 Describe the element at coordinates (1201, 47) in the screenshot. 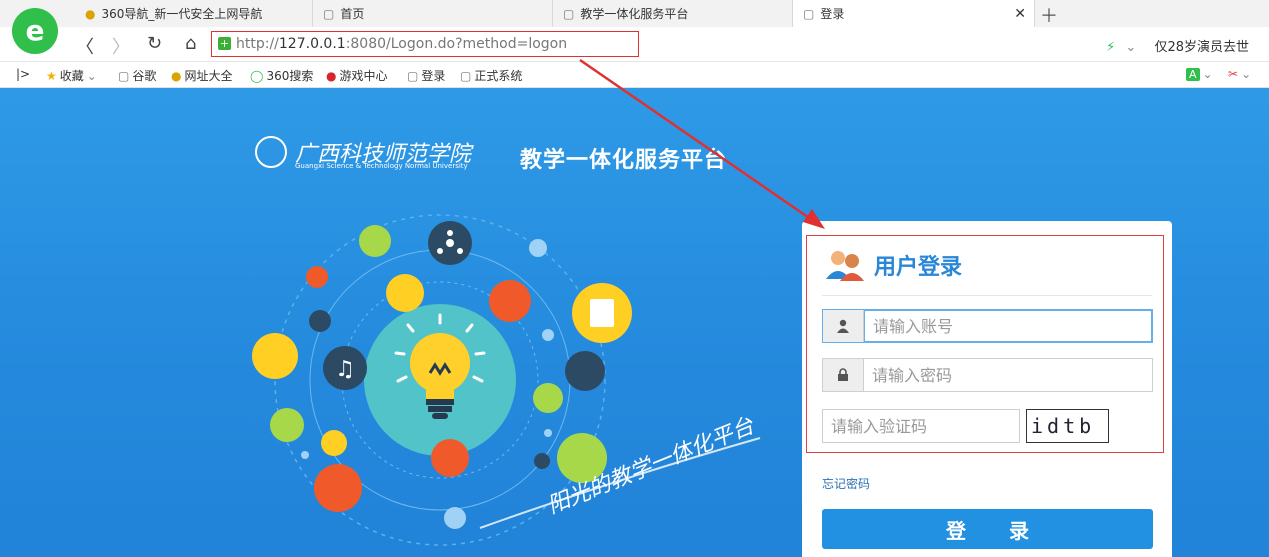

I see `news-ticker: 仅28岁演员去世` at that location.